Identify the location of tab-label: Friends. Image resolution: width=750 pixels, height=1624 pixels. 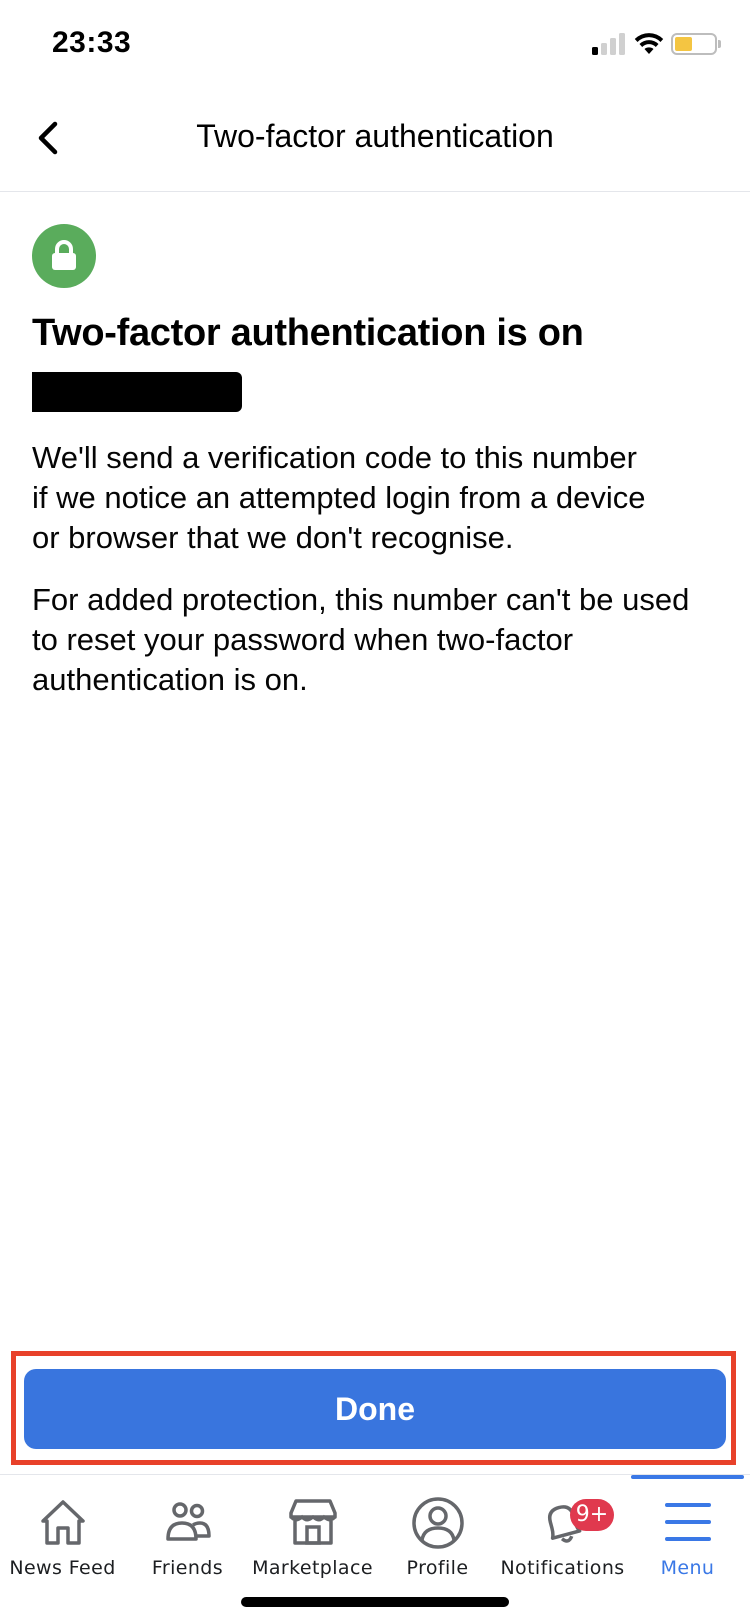
(187, 1568).